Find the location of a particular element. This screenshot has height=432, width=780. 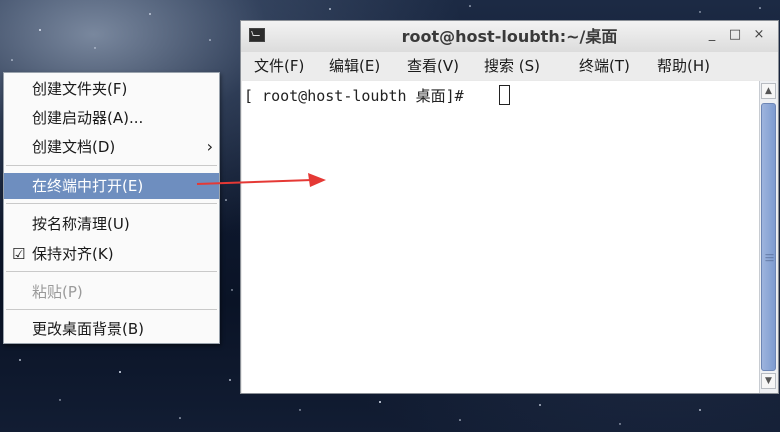

window-title: root@host-loubth:~/桌面 is located at coordinates (509, 36).